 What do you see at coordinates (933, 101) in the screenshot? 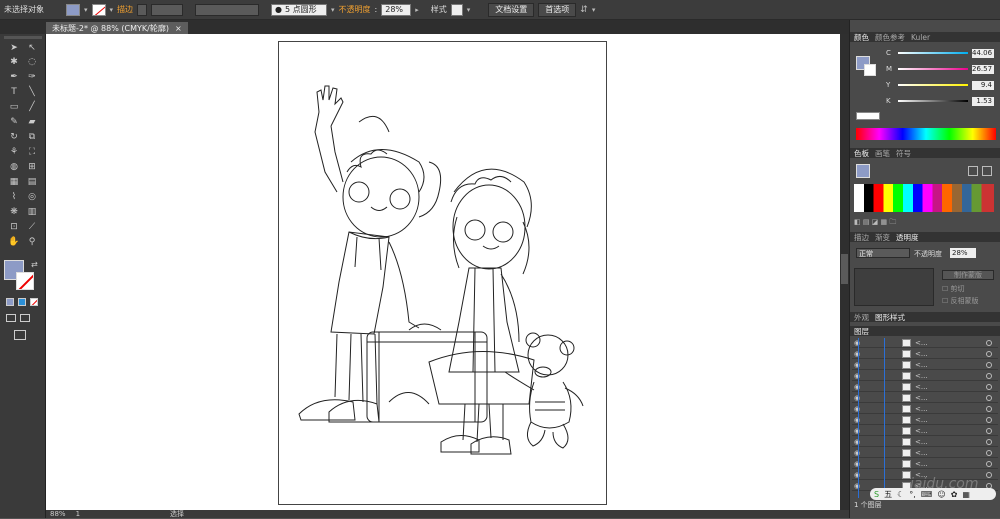
I see `channel-k-slider` at bounding box center [933, 101].